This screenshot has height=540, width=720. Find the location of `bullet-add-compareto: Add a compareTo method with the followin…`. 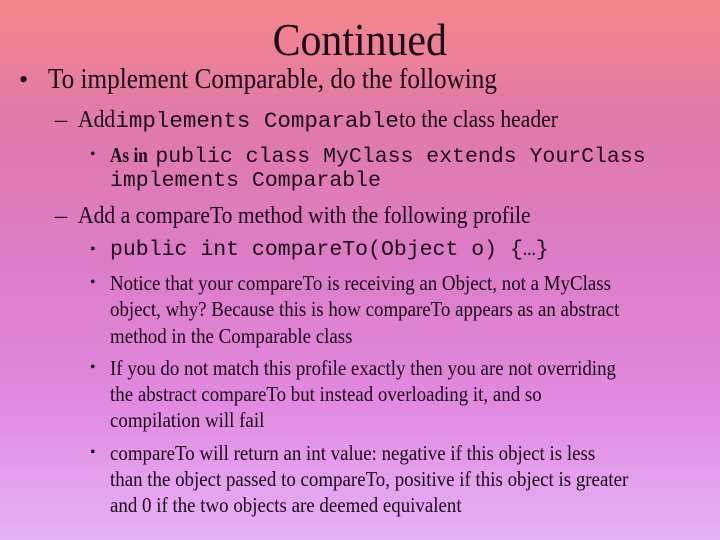

bullet-add-compareto: Add a compareTo method with the followin… is located at coordinates (304, 216).